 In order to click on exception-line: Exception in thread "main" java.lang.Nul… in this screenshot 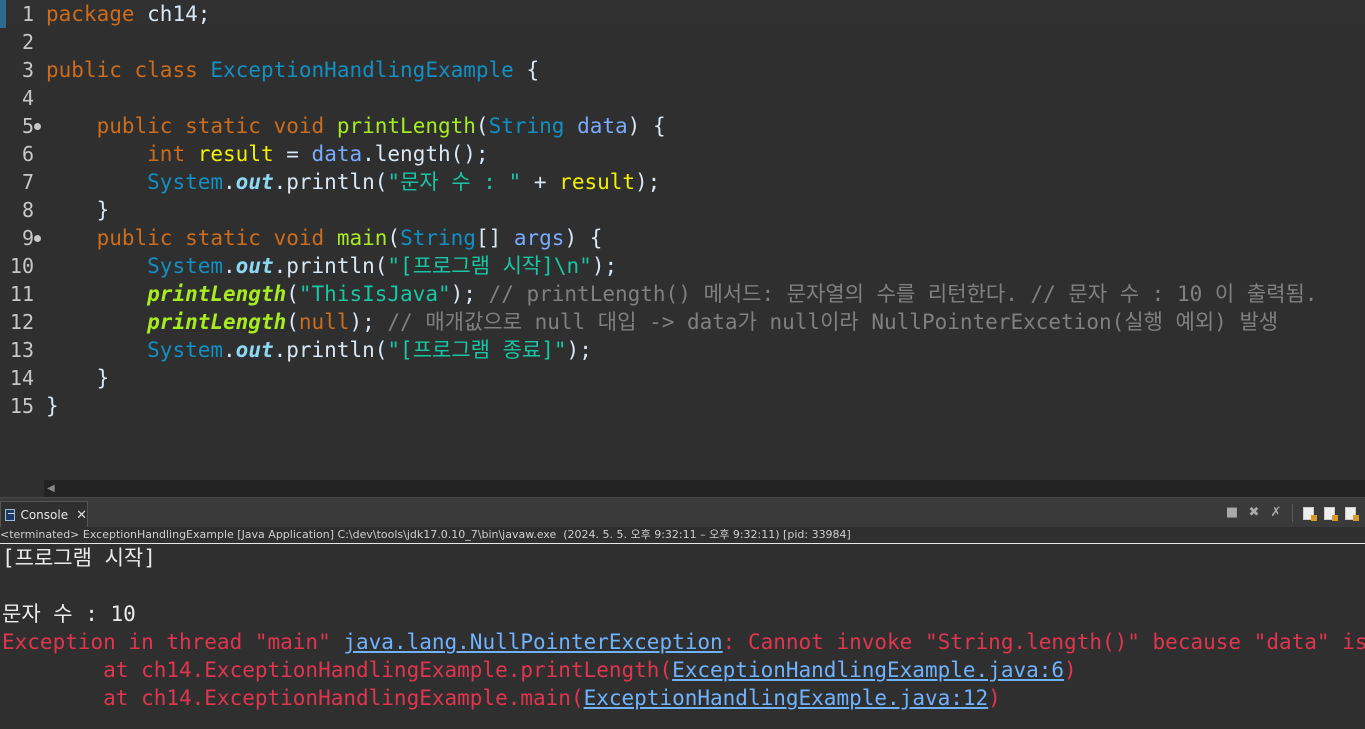, I will do `click(683, 642)`.